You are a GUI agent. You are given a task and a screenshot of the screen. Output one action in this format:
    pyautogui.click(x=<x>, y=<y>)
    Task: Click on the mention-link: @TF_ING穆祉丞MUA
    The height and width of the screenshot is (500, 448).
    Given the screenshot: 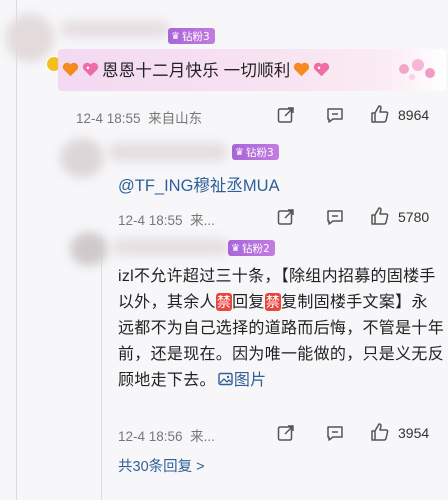 What is the action you would take?
    pyautogui.click(x=199, y=184)
    